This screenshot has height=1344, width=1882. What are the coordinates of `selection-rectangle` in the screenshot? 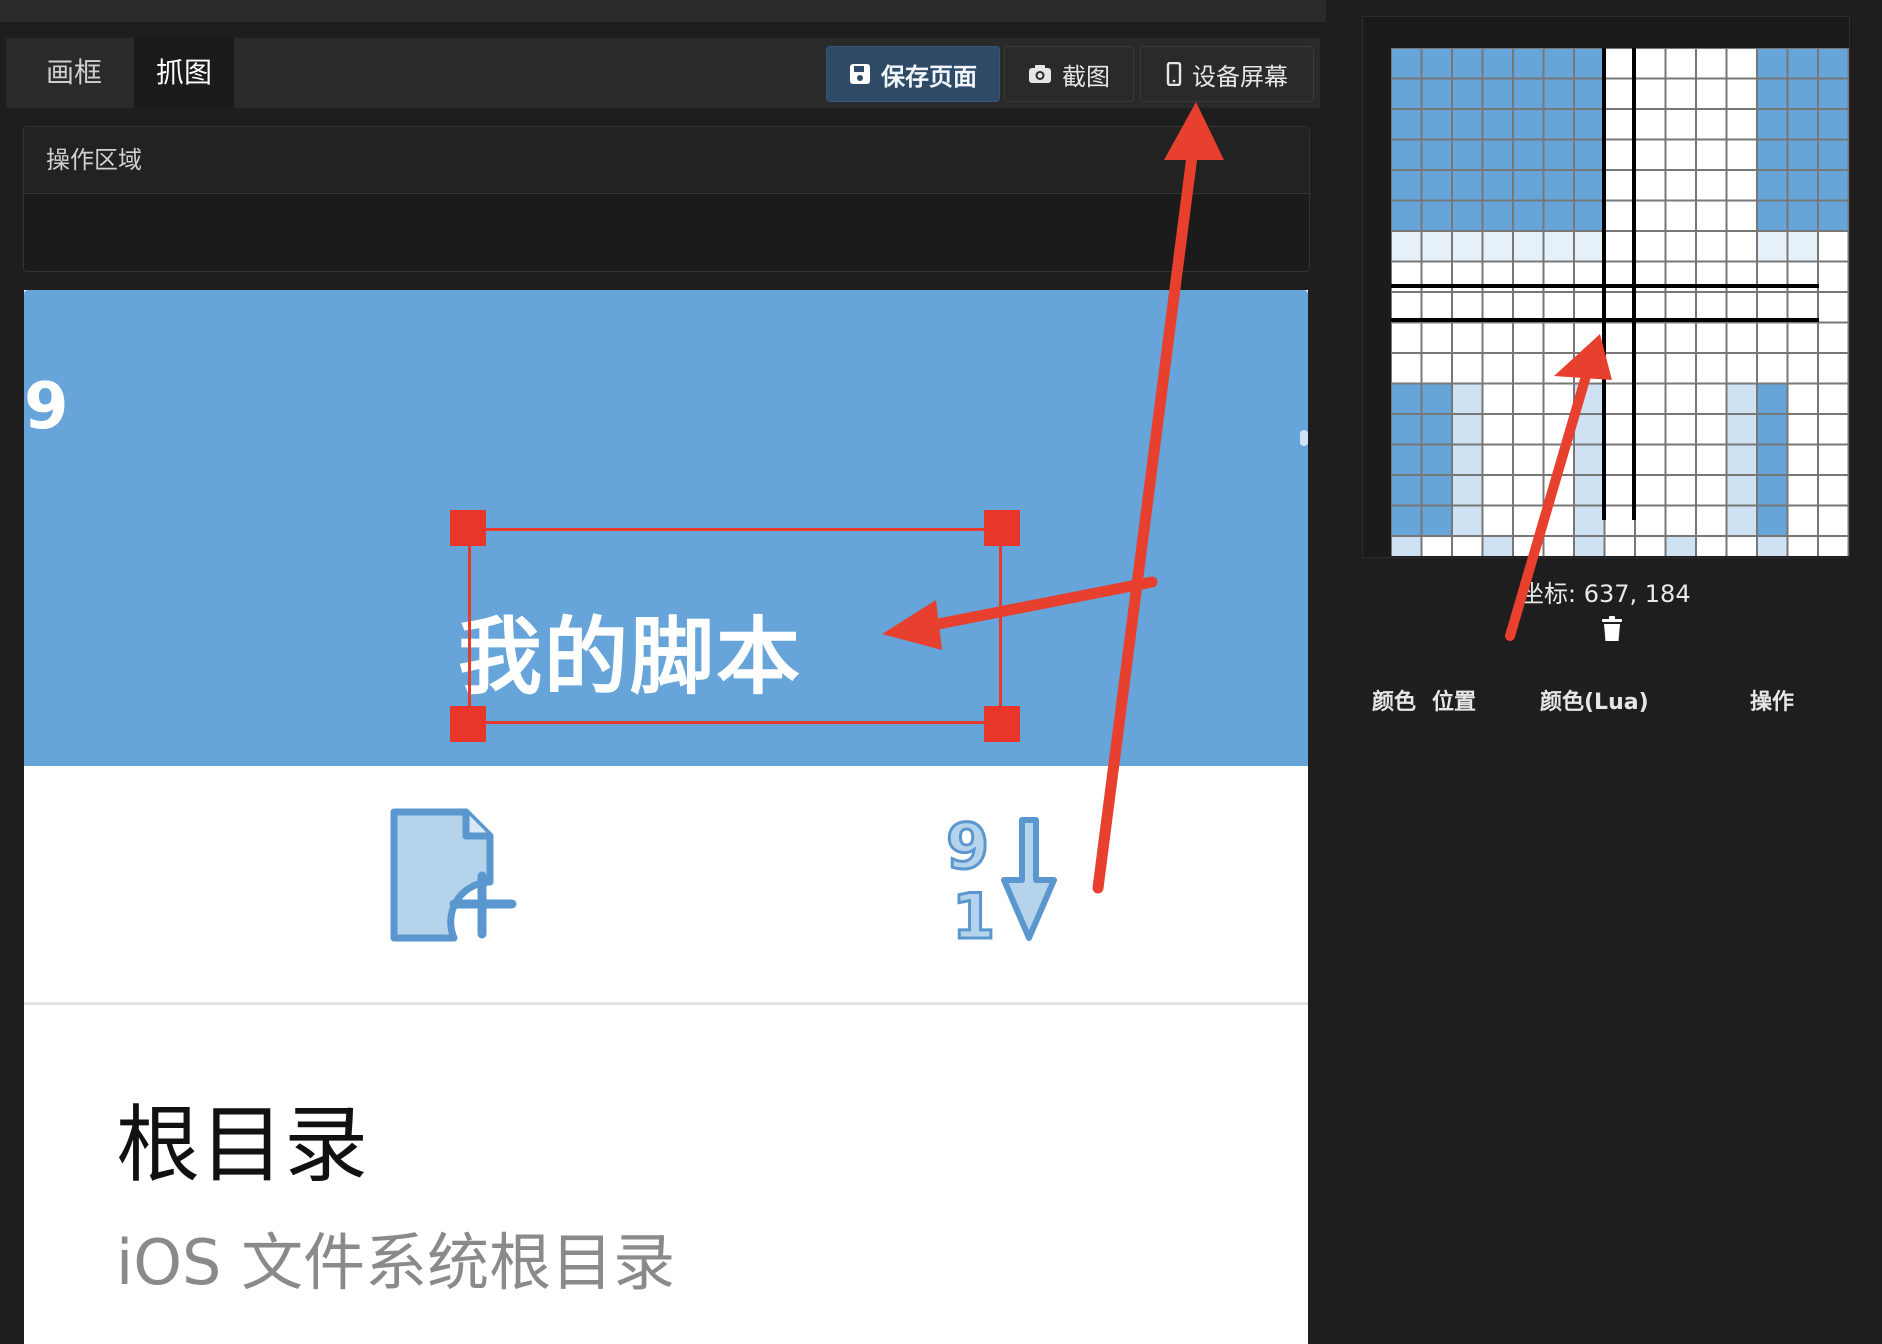 It's located at (735, 626).